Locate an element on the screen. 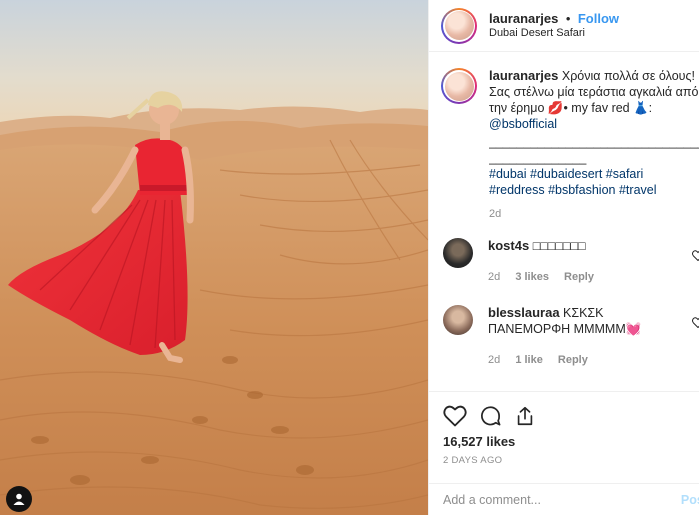  caption-username: lauranarjes is located at coordinates (523, 75).